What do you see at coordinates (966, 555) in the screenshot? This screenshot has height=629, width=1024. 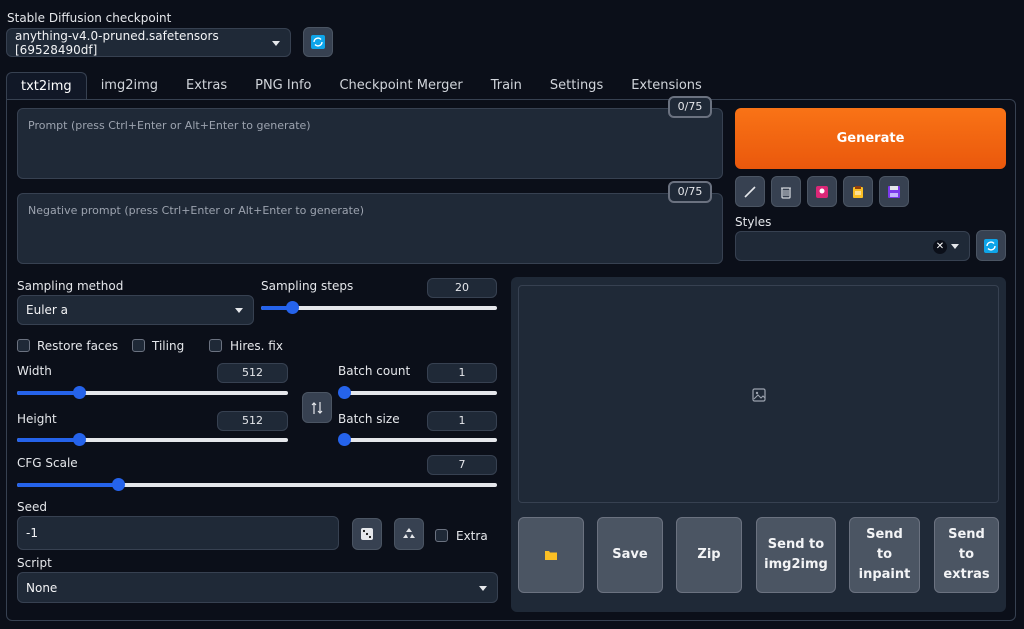 I see `send-to-extras-button: Send to extras` at bounding box center [966, 555].